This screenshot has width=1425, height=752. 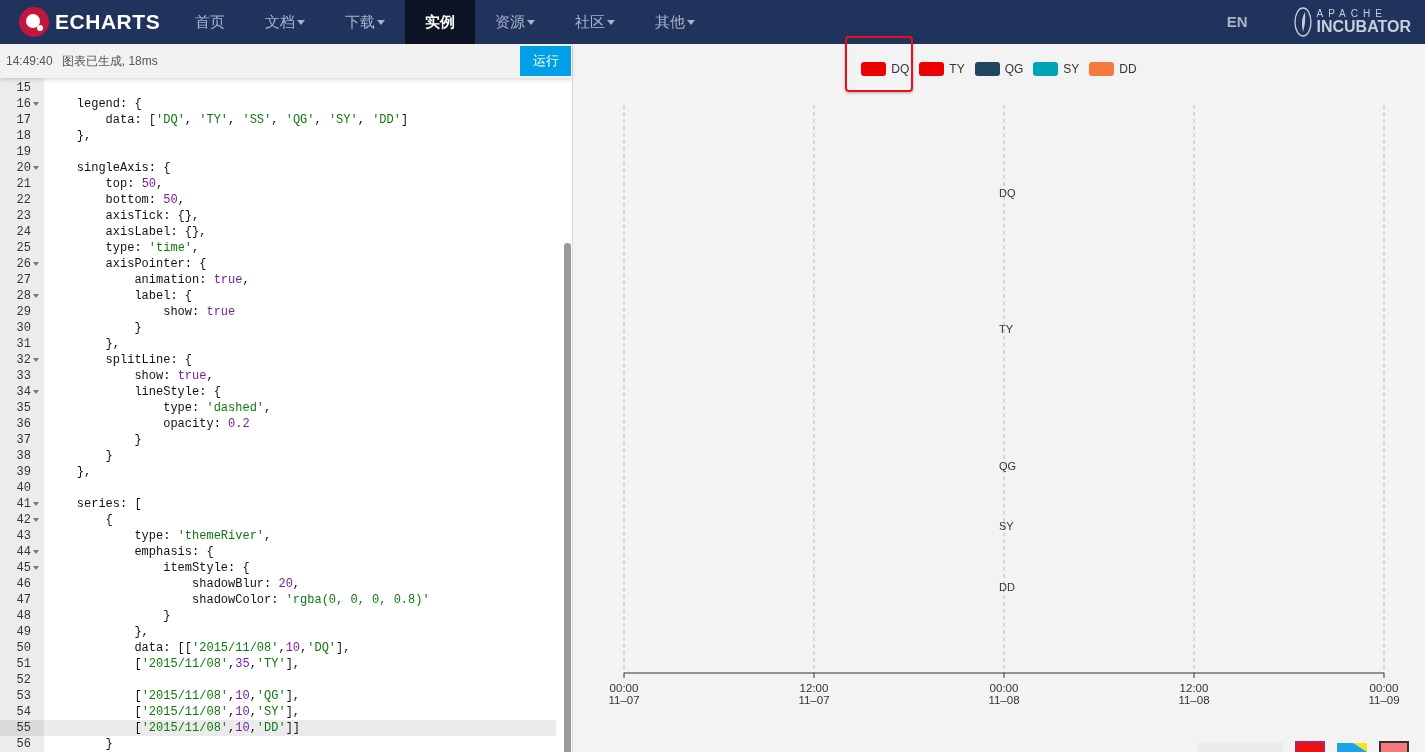 What do you see at coordinates (134, 184) in the screenshot?
I see `code-line: top: 50,` at bounding box center [134, 184].